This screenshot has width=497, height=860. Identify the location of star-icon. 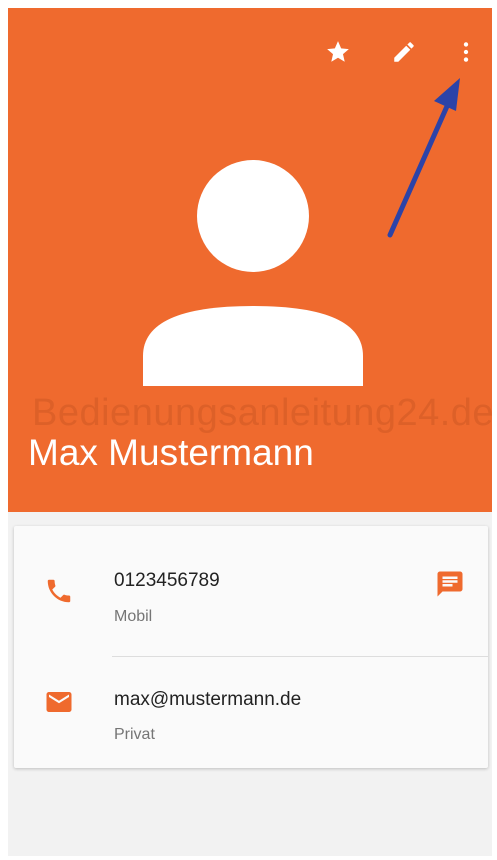
(338, 51).